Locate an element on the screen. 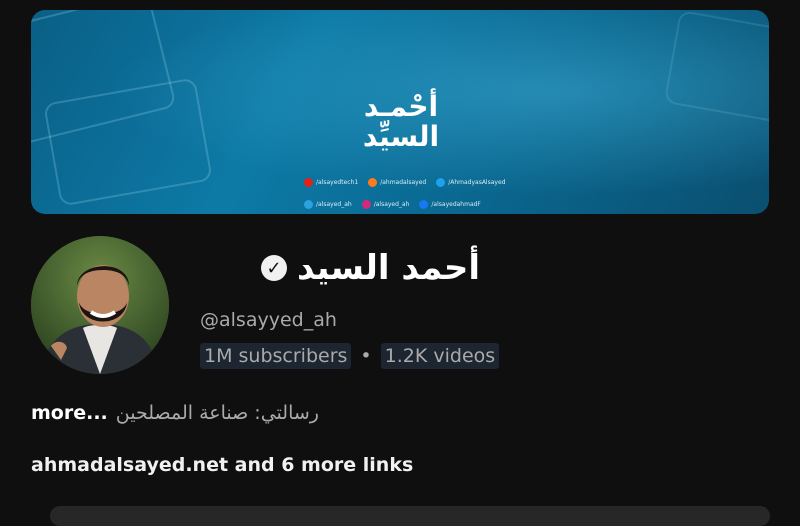  telegram-icon is located at coordinates (308, 204).